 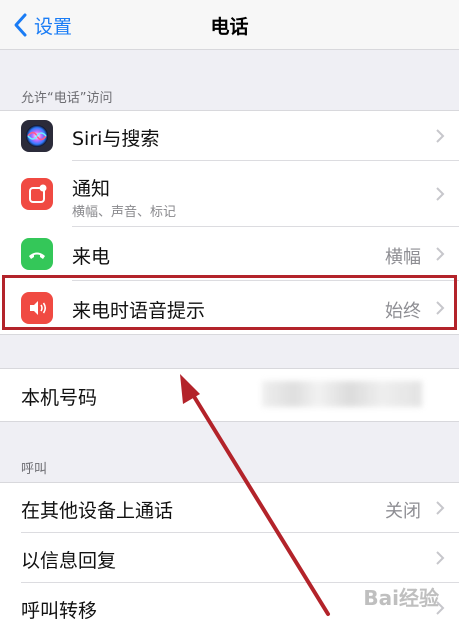 I want to click on row-announce-calls: 来电时语音提示 始终, so click(x=229, y=308).